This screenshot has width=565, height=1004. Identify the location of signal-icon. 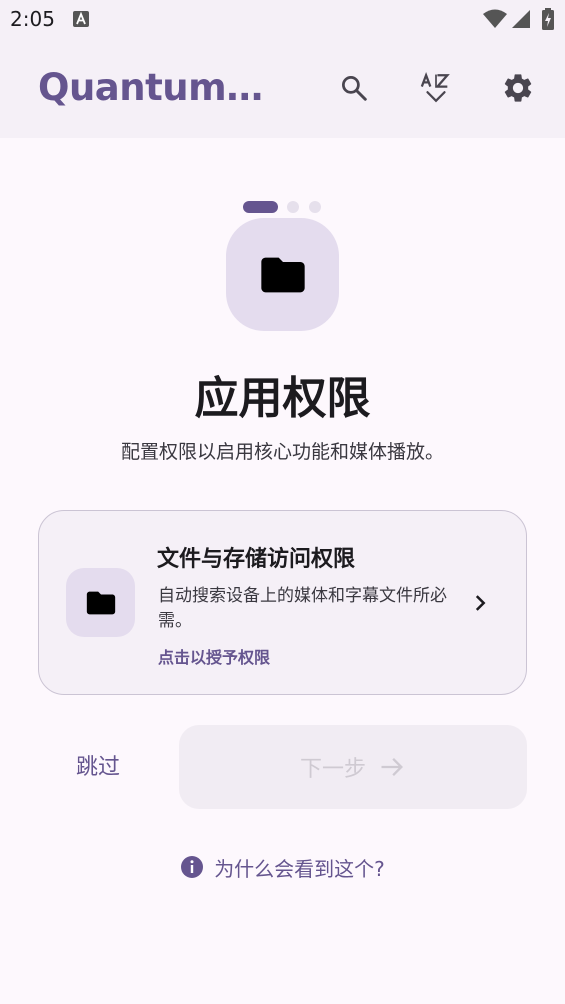
(521, 19).